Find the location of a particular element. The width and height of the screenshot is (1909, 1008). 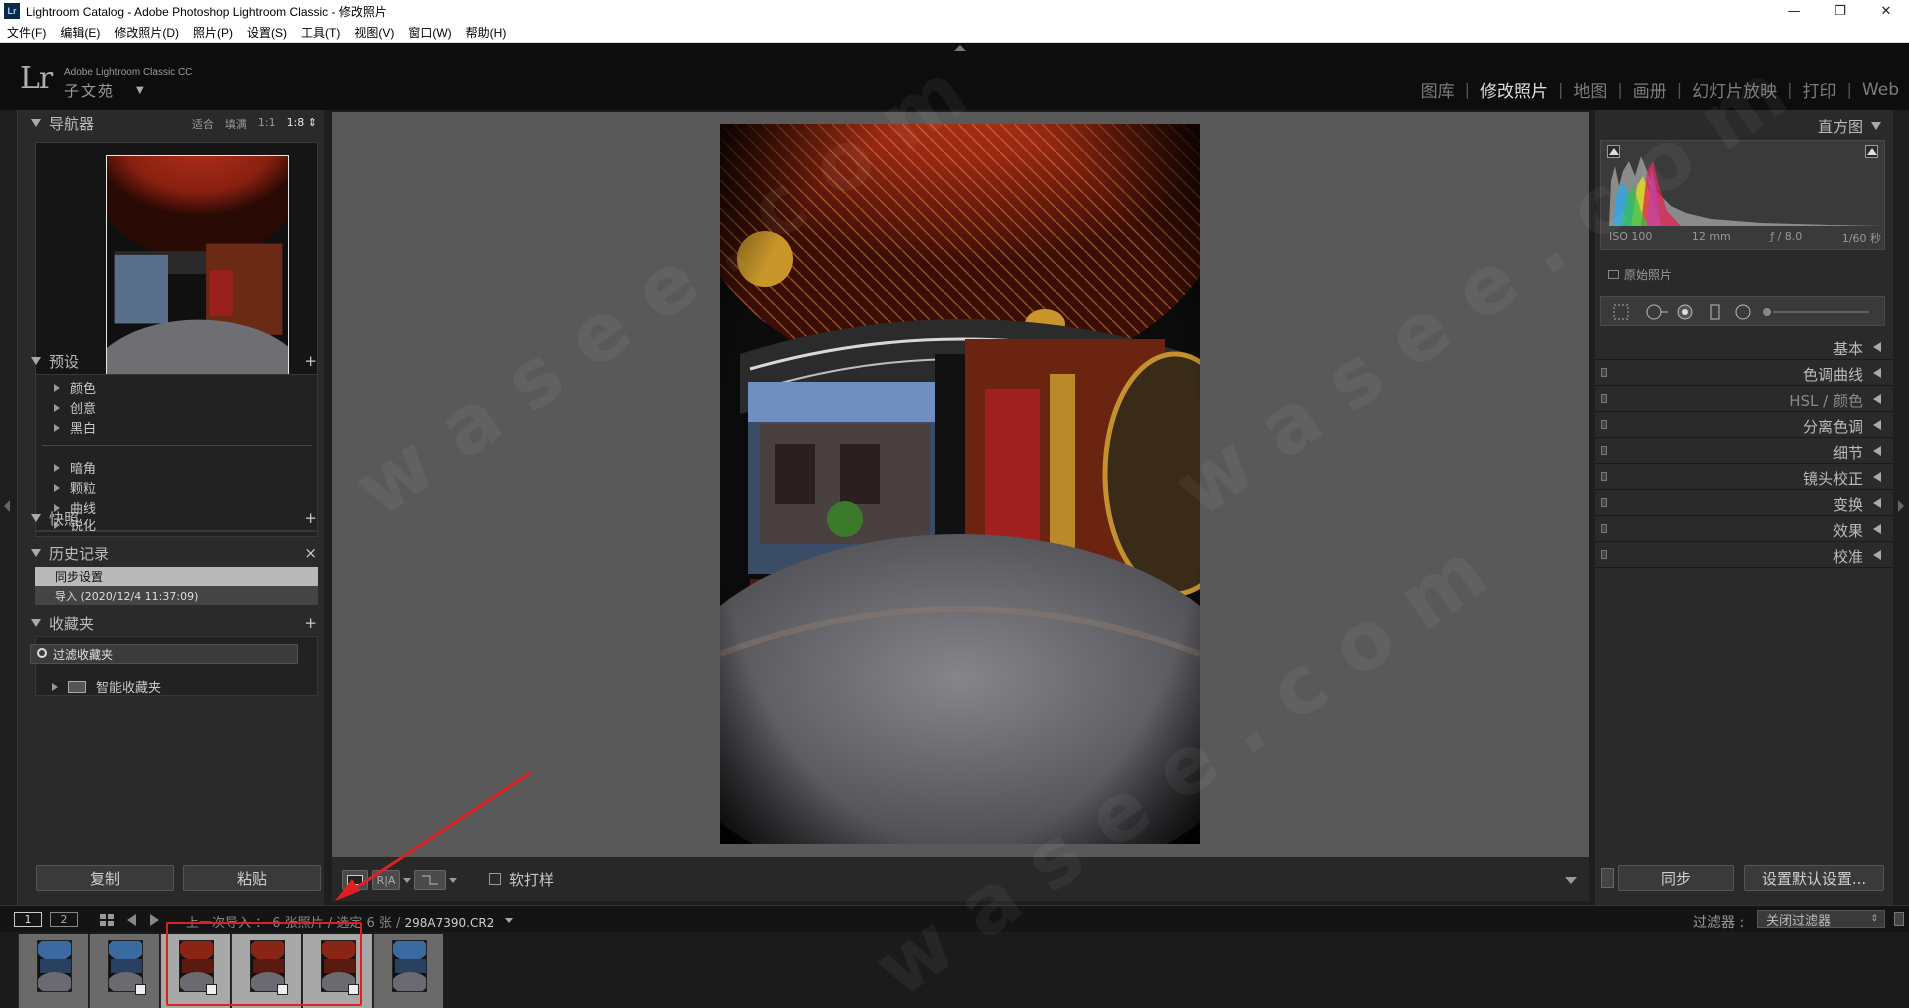

module-book: 画册 is located at coordinates (1650, 89).